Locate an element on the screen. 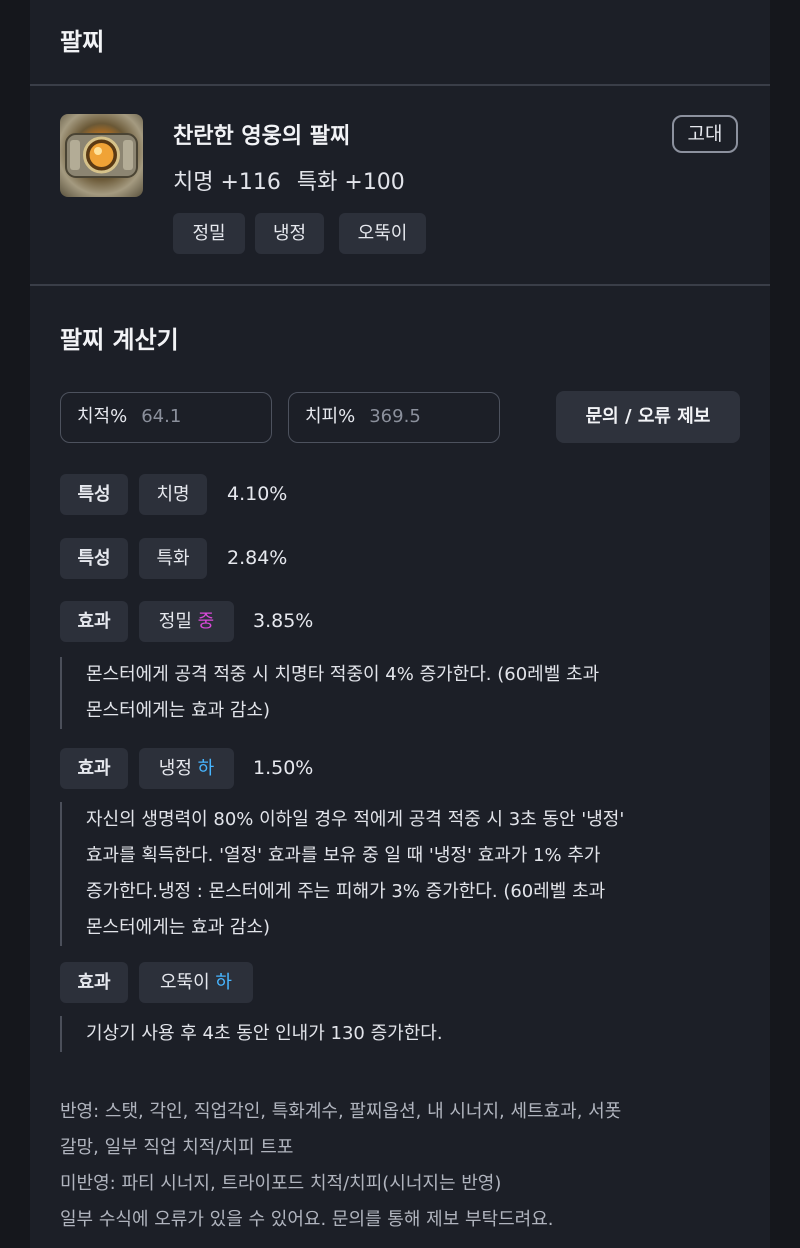 This screenshot has width=800, height=1248. desc-line: 증가한다.냉정 : 몬스터에게 주는 피해가 3% 증가한다. (60레벨 초과 is located at coordinates (346, 891).